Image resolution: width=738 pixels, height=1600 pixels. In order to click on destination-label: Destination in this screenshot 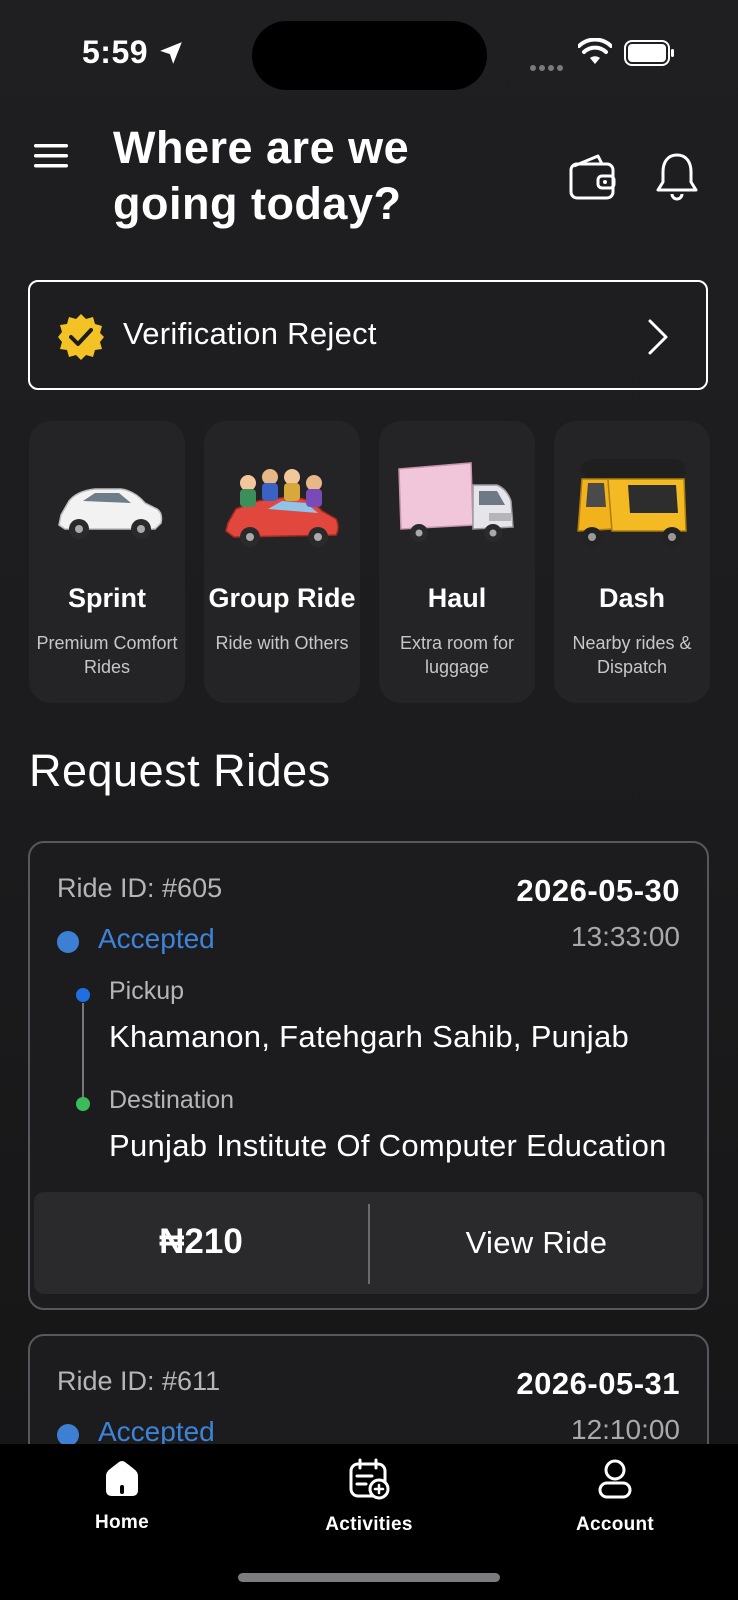, I will do `click(172, 1100)`.